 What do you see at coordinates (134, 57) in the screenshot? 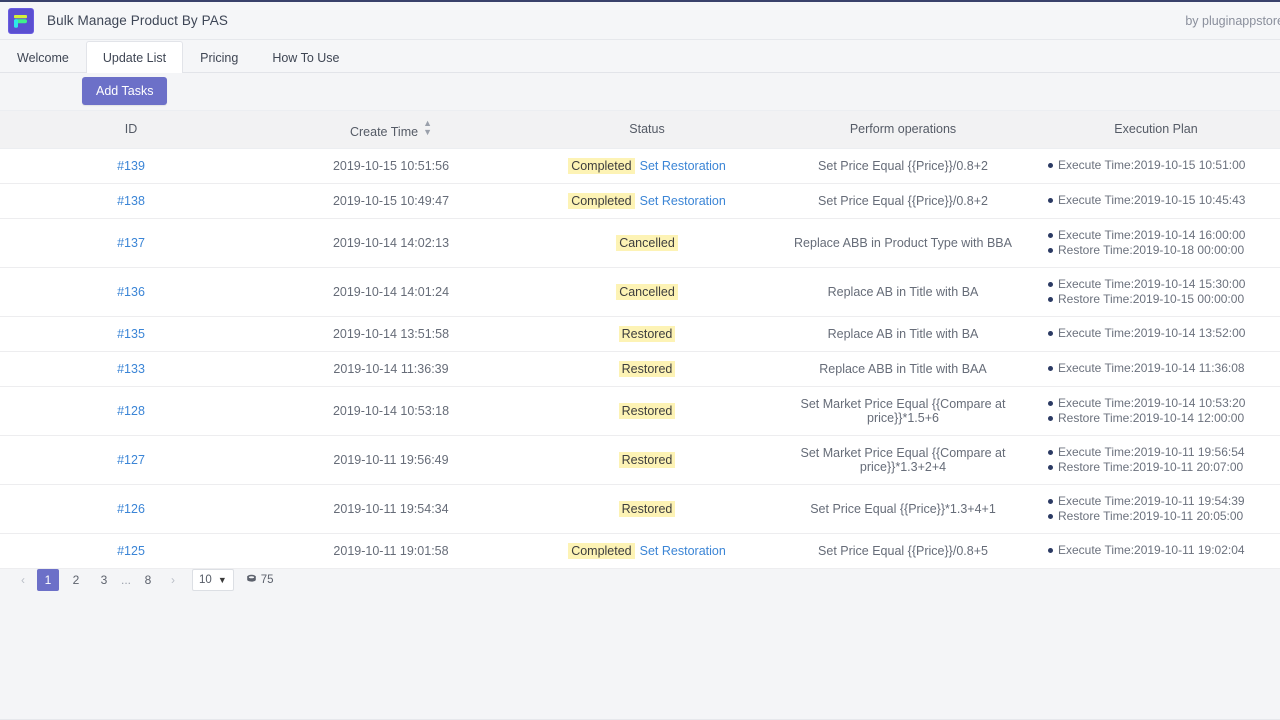
I see `tab-update-list: Update List` at bounding box center [134, 57].